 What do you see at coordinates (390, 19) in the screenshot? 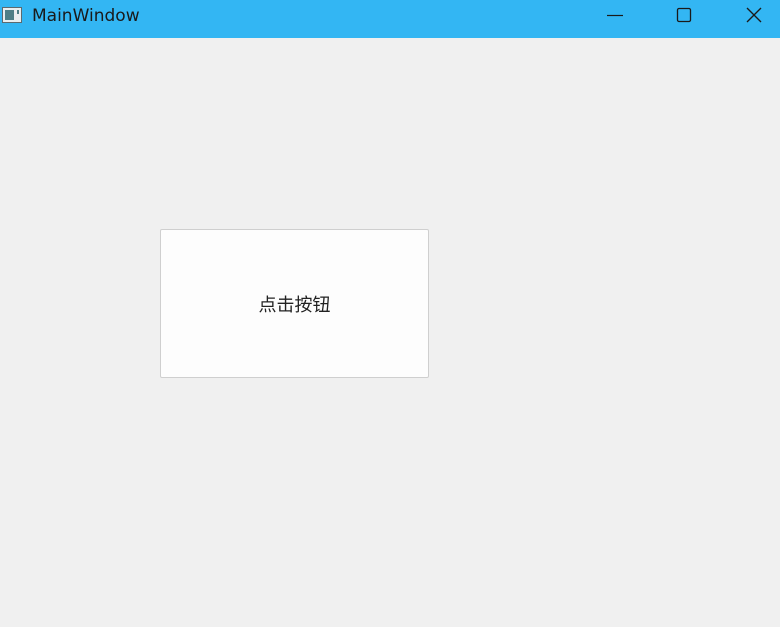
I see `title-bar: MainWindow` at bounding box center [390, 19].